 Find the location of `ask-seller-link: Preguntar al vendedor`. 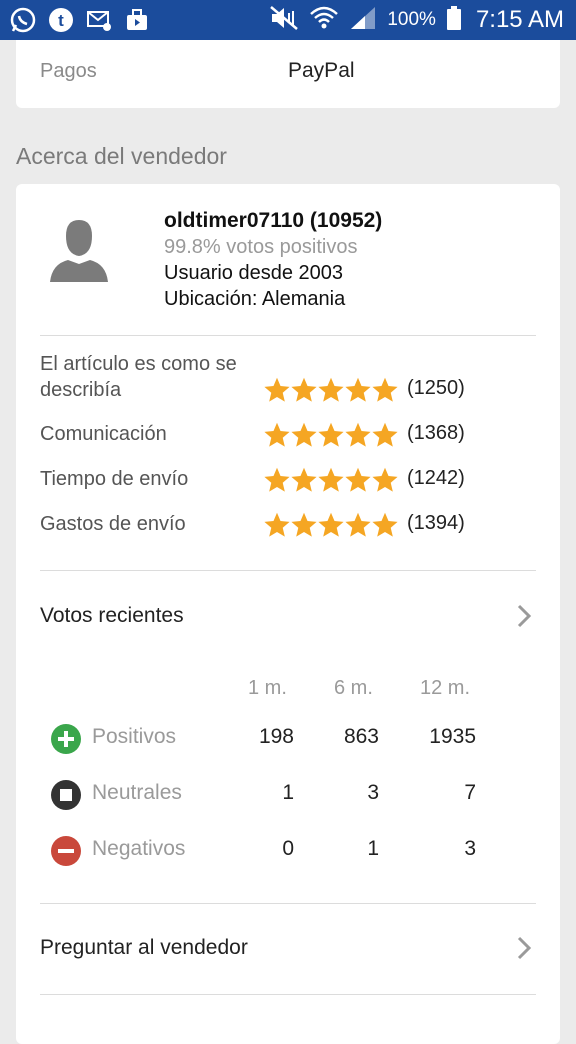

ask-seller-link: Preguntar al vendedor is located at coordinates (288, 948).